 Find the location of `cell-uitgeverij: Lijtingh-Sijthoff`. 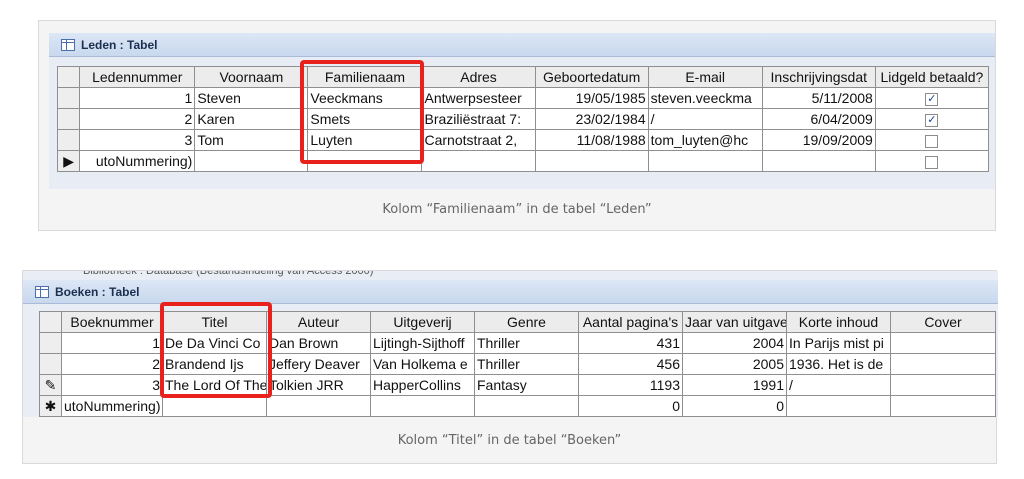

cell-uitgeverij: Lijtingh-Sijthoff is located at coordinates (422, 343).